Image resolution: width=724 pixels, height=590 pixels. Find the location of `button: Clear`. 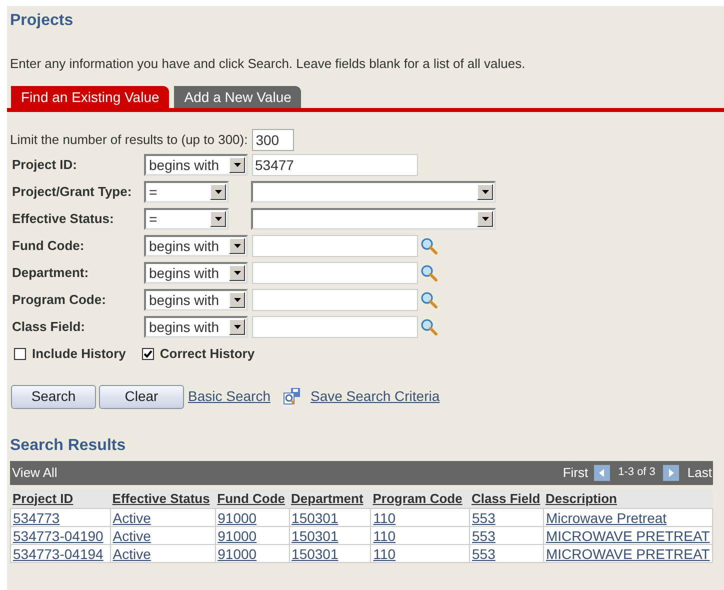

button: Clear is located at coordinates (141, 396).